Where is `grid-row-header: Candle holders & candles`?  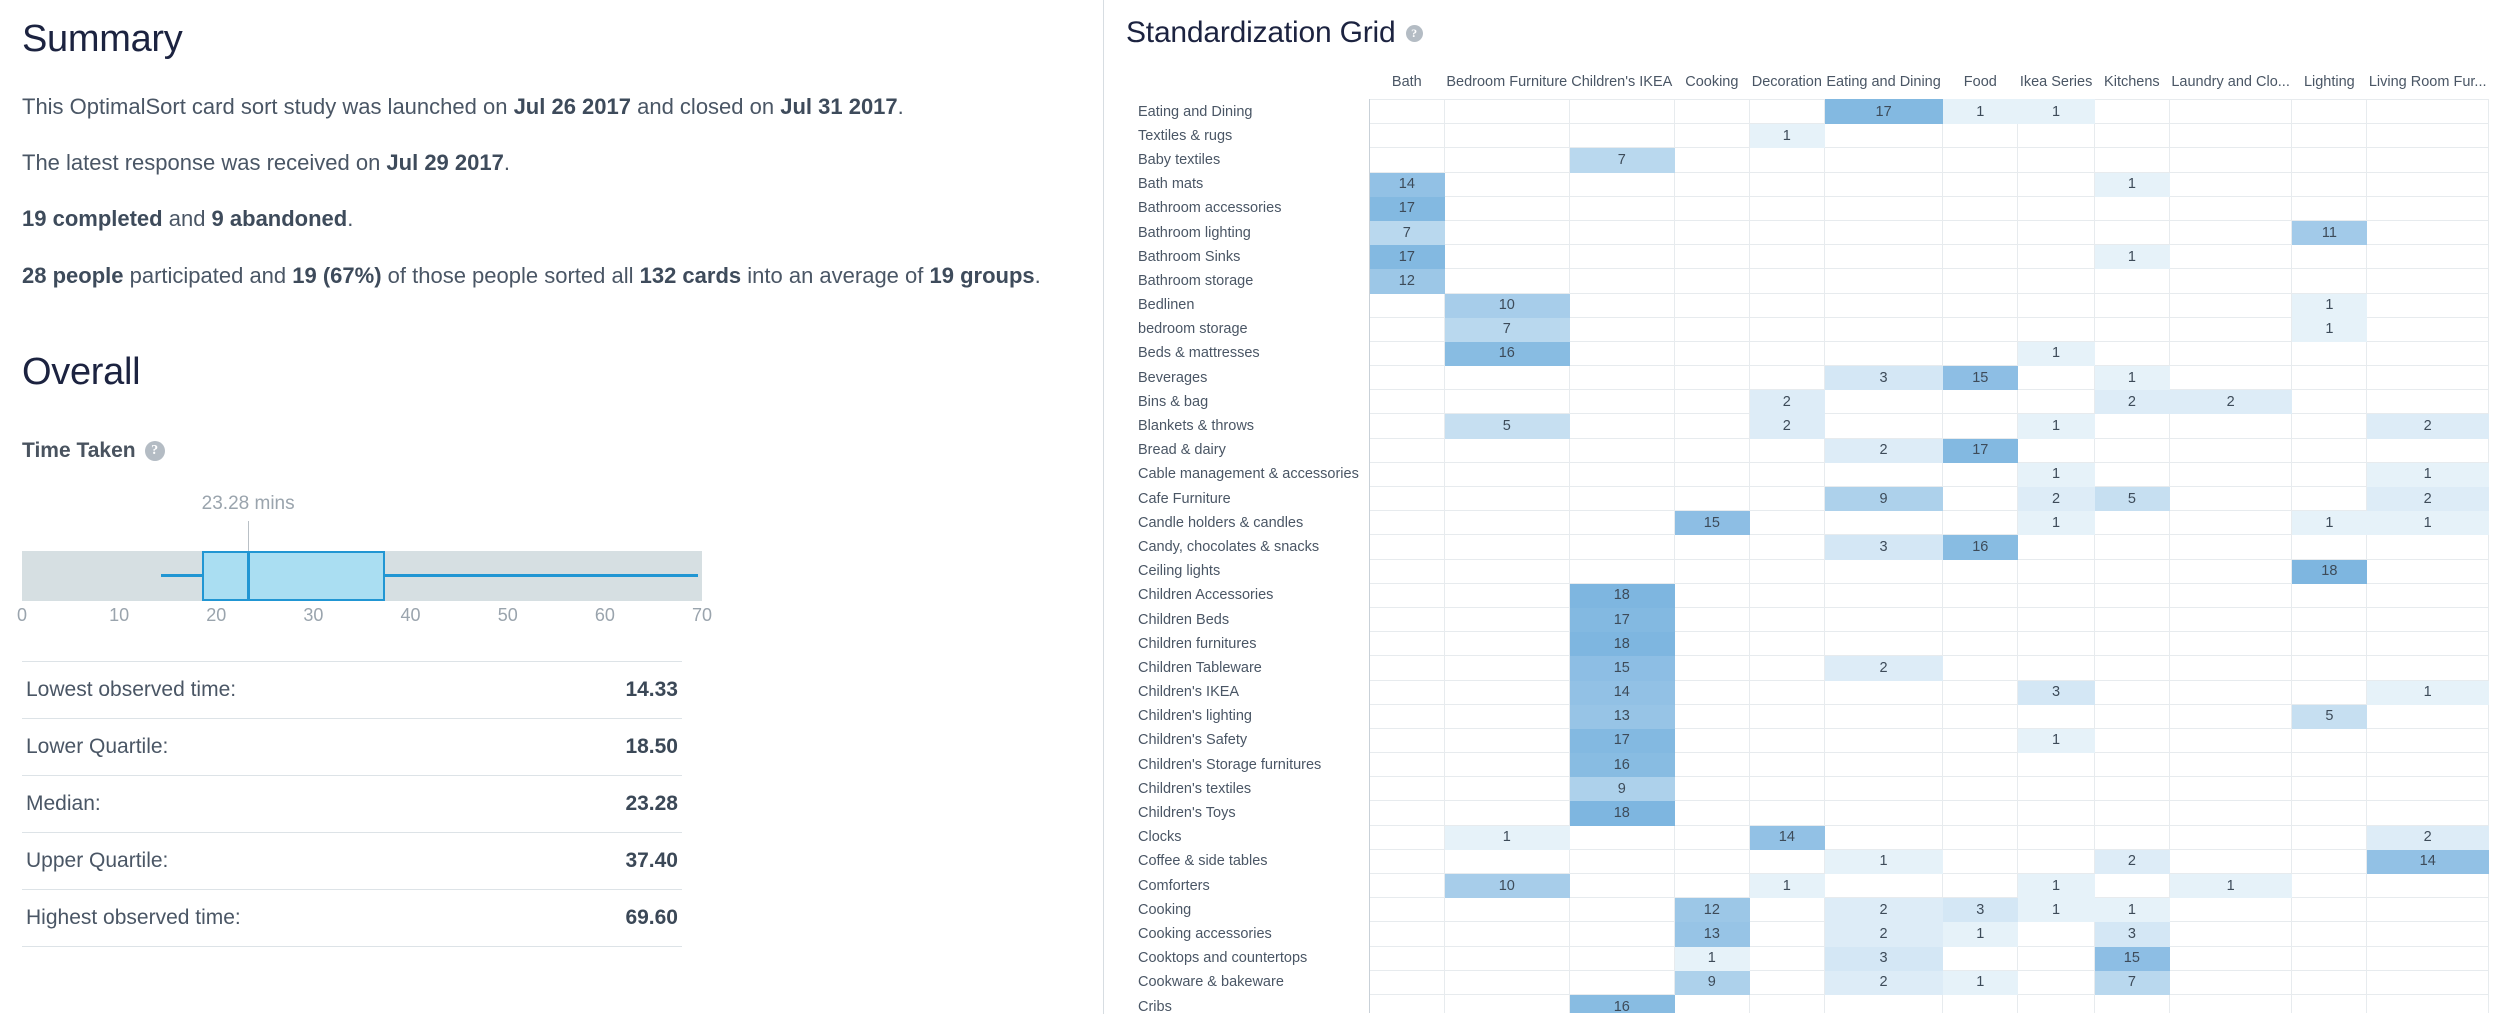
grid-row-header: Candle holders & candles is located at coordinates (1248, 522).